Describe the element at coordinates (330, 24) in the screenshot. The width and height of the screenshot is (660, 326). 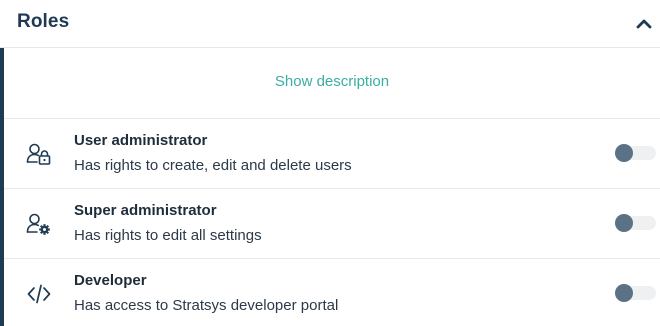
I see `roles-panel-header: Roles` at that location.